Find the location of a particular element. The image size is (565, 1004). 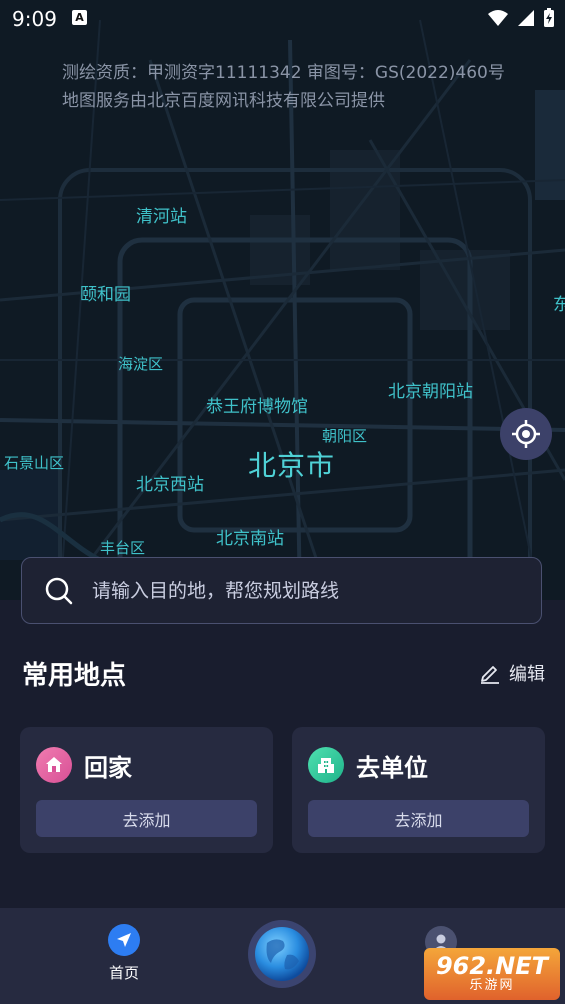

globe-icon is located at coordinates (282, 954).